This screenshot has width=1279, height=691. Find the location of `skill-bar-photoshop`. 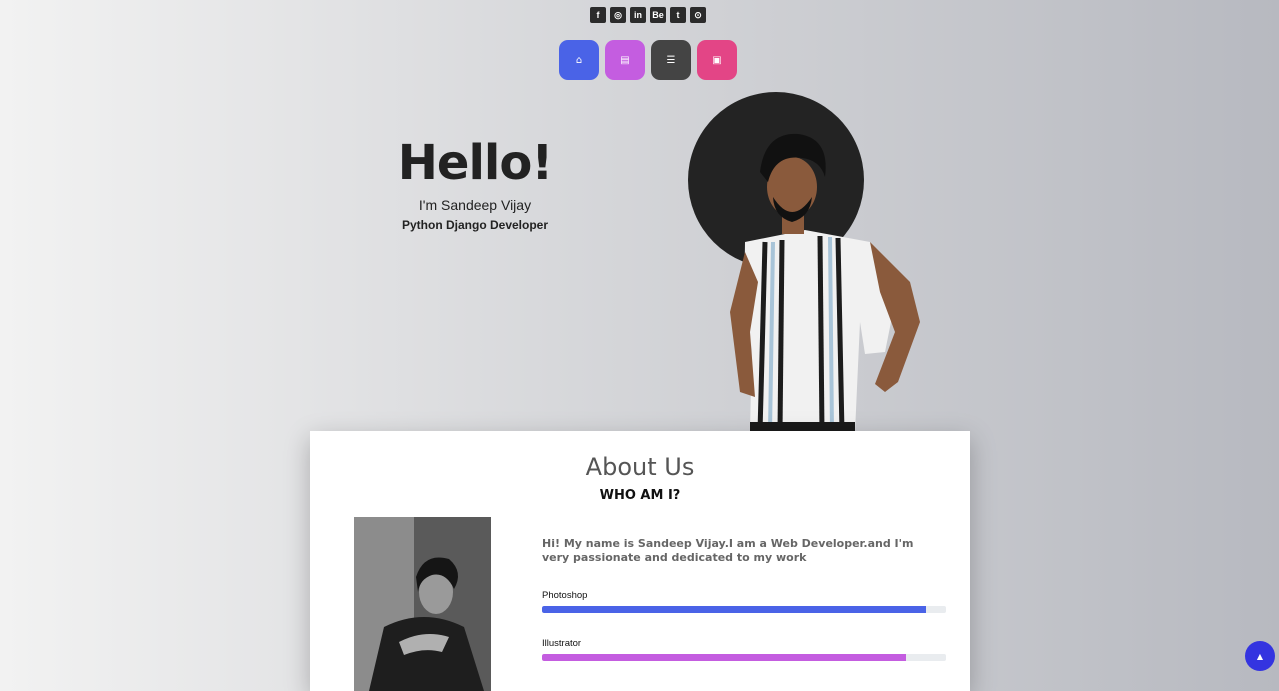

skill-bar-photoshop is located at coordinates (744, 609).